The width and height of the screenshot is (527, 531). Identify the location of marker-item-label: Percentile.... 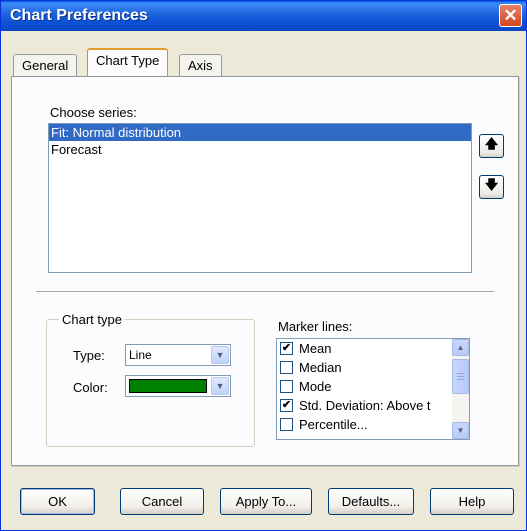
(333, 424).